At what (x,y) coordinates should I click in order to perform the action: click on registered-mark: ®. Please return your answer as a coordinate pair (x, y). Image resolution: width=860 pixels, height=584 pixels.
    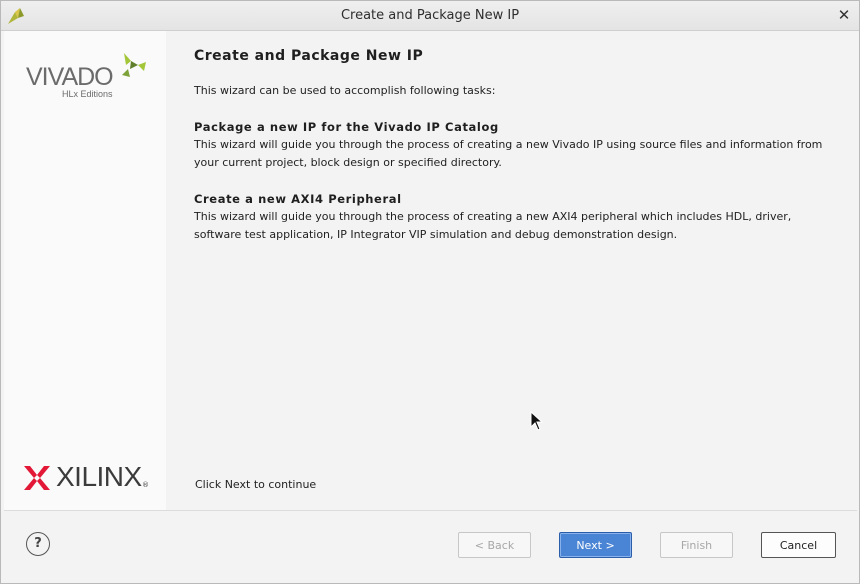
    Looking at the image, I should click on (145, 485).